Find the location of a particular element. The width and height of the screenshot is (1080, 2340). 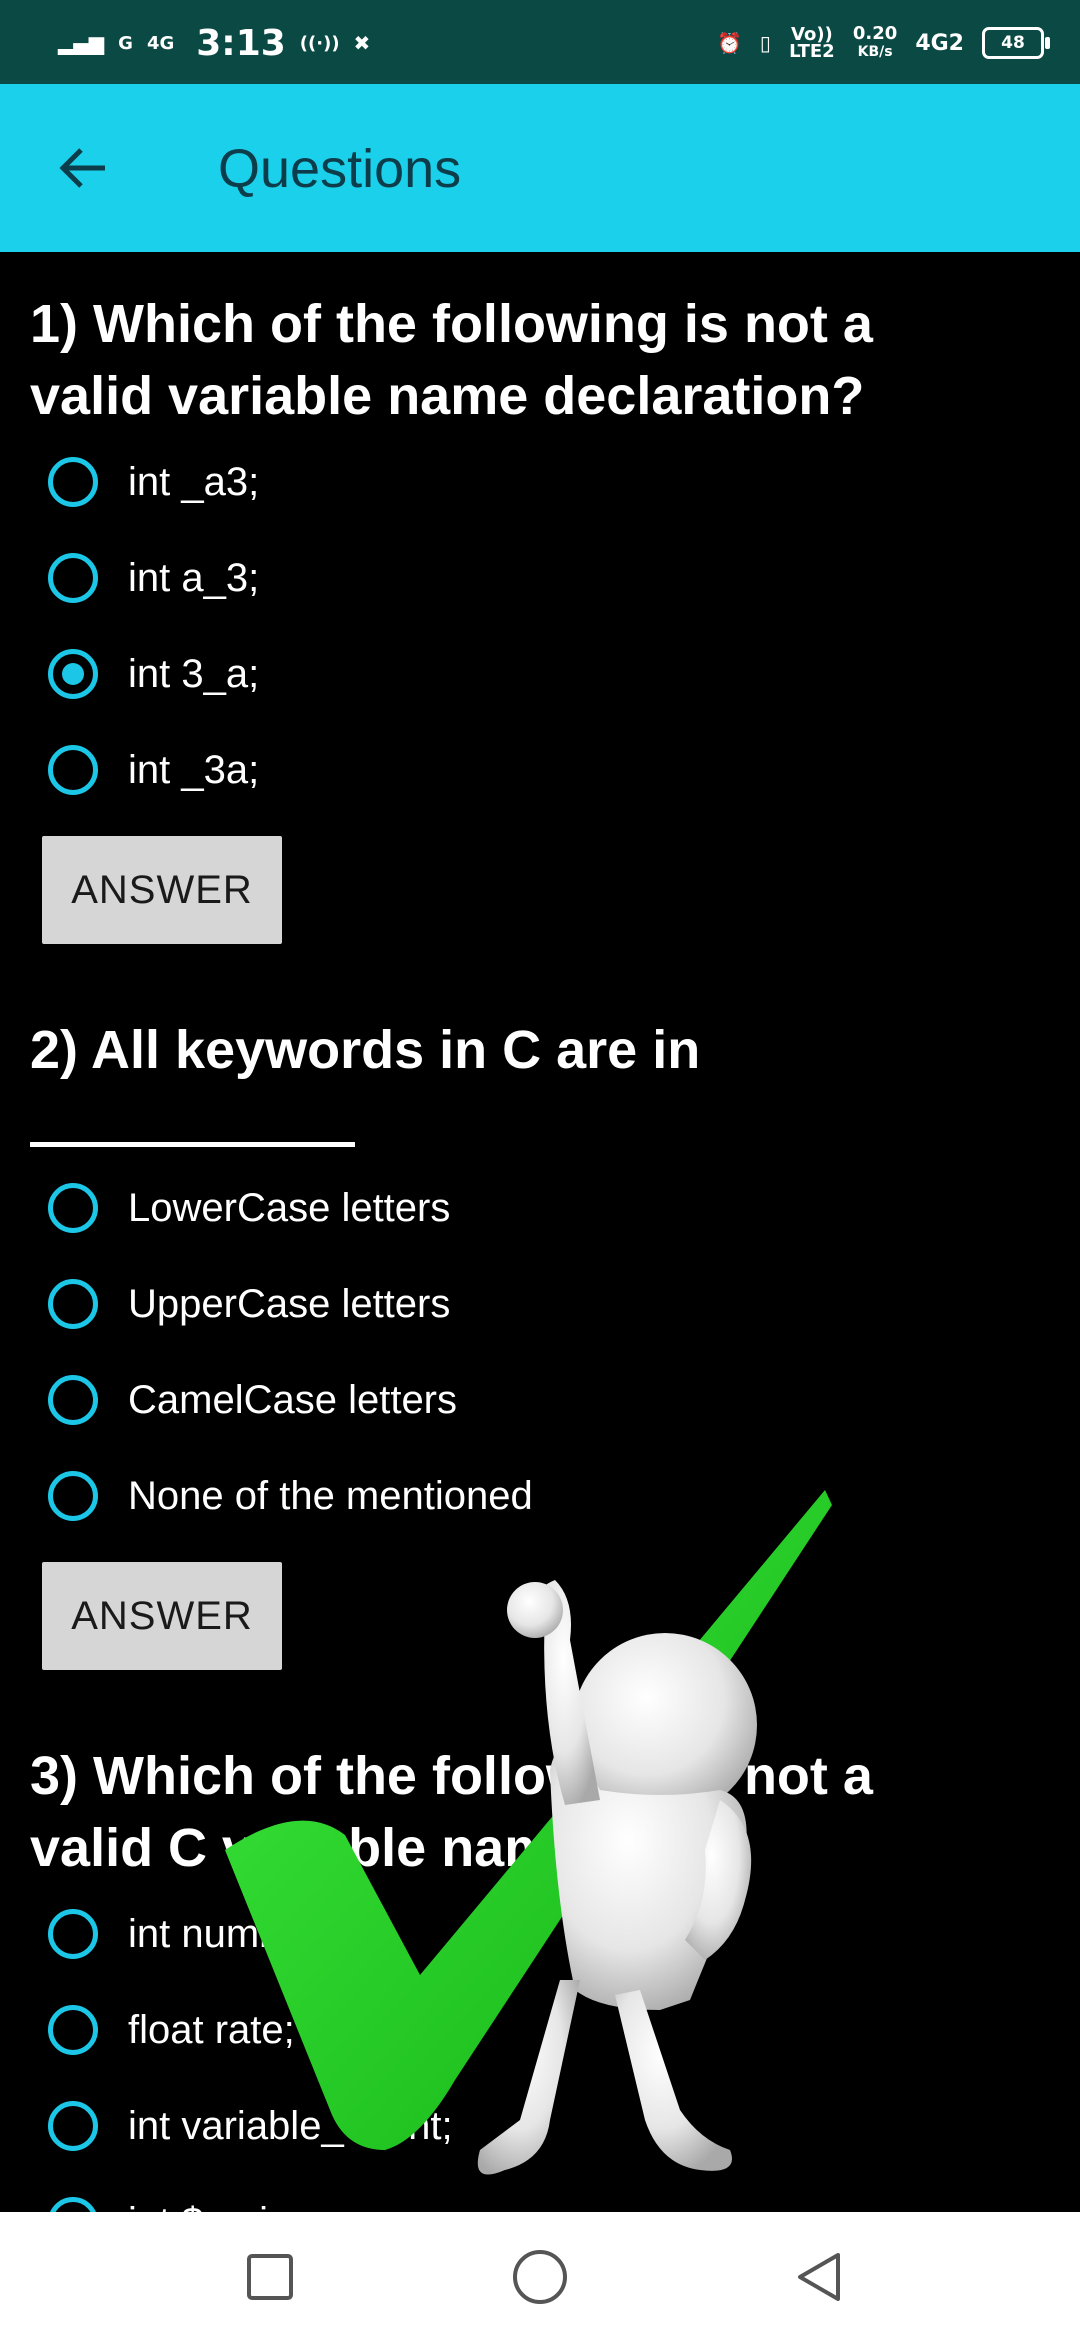

question-2-option-3: CamelCase letters is located at coordinates (252, 1400).